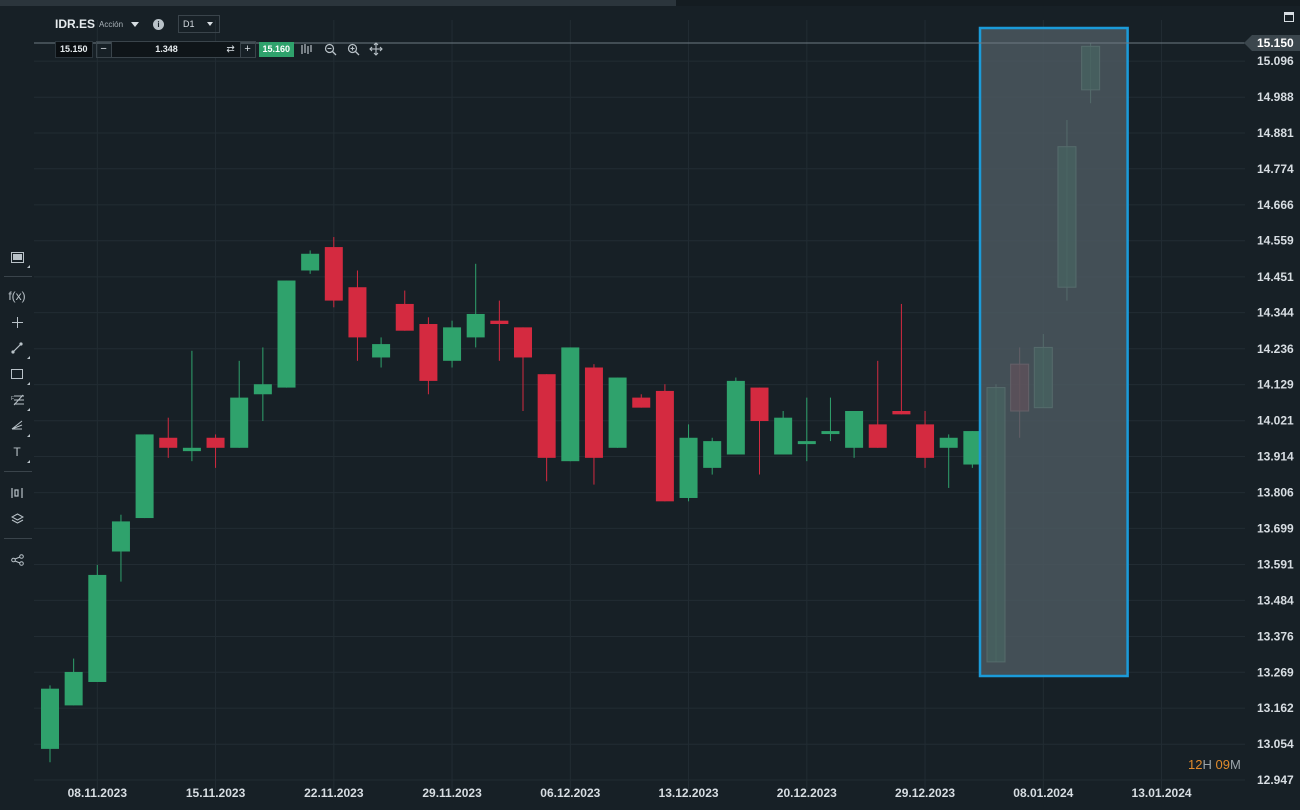 This screenshot has width=1300, height=810. I want to click on trendline-icon, so click(18, 348).